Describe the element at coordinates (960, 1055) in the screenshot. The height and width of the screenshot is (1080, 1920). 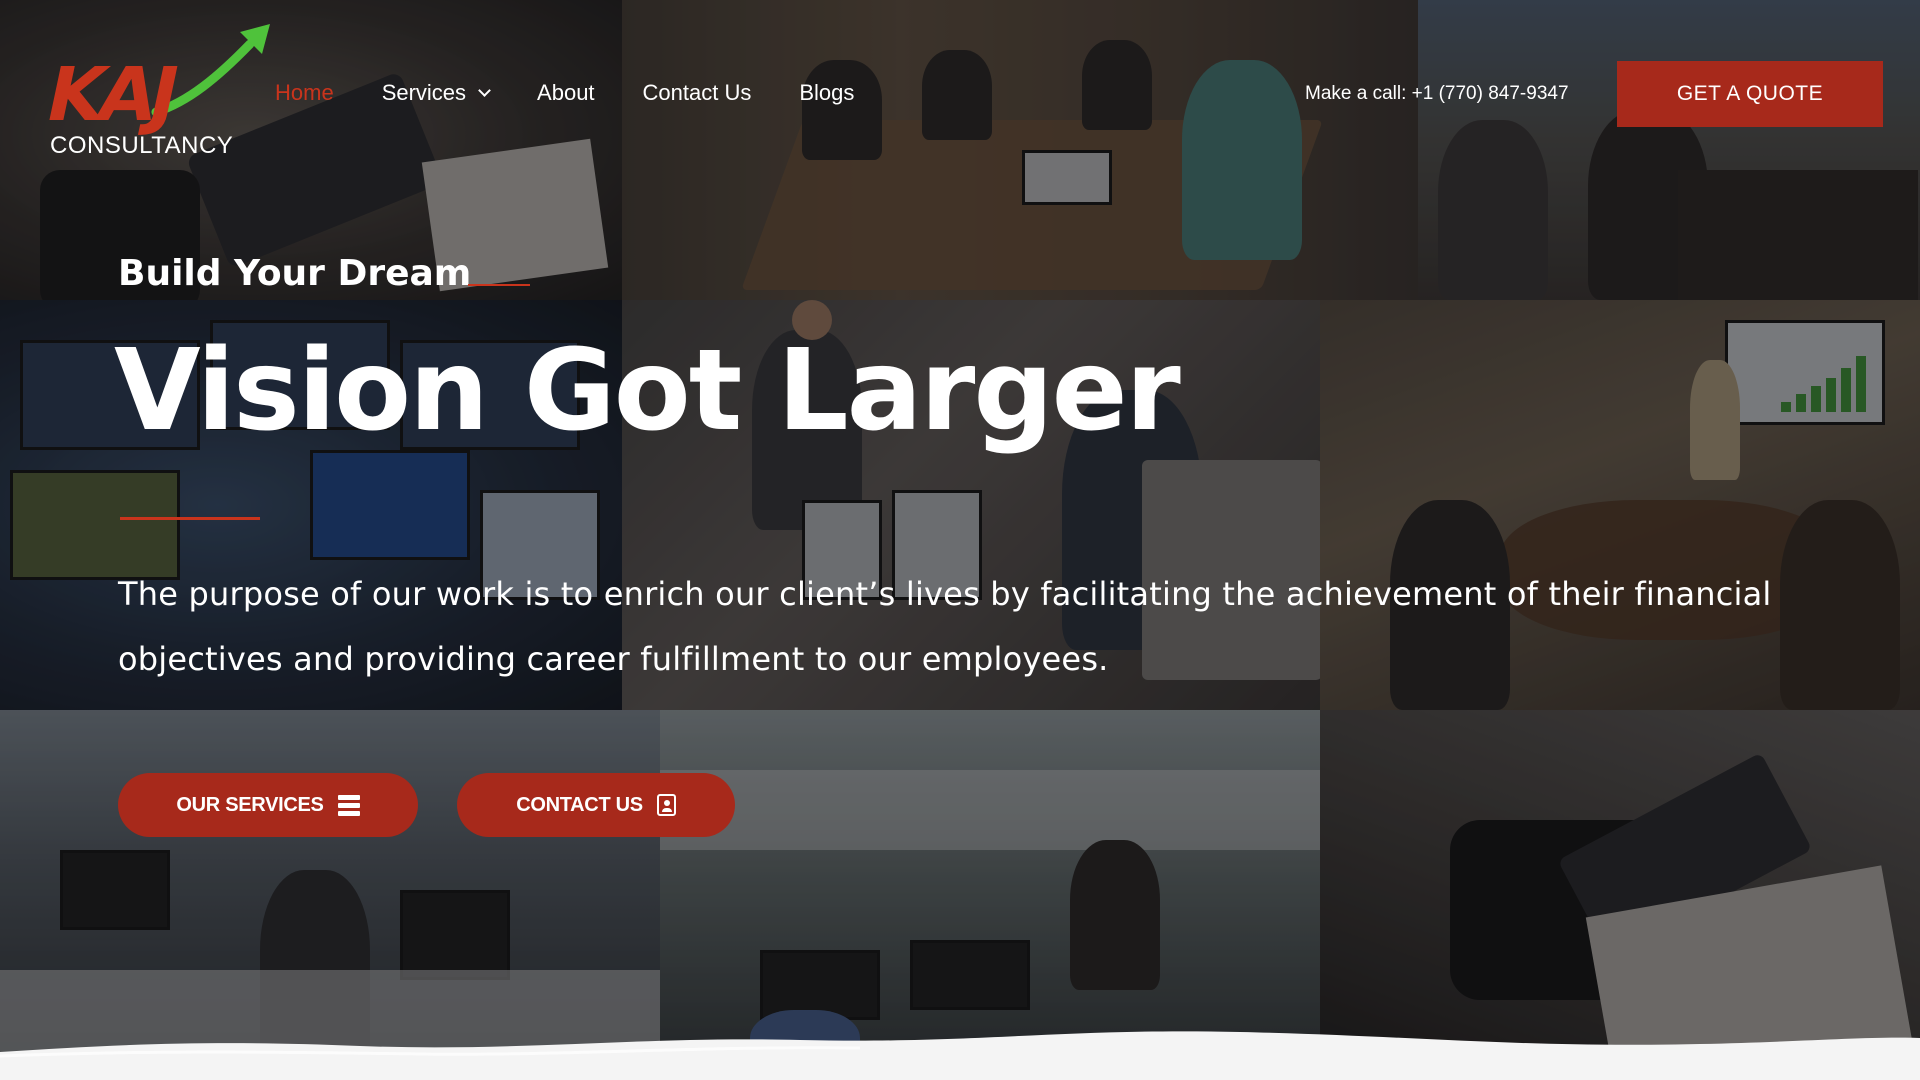
I see `wavy-section-divider` at that location.